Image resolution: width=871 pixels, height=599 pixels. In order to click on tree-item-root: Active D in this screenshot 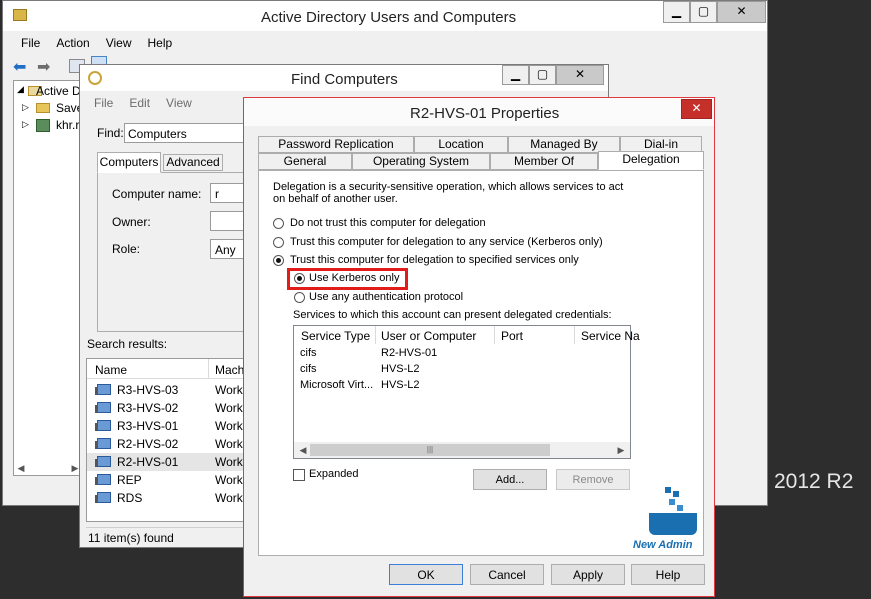, I will do `click(58, 91)`.